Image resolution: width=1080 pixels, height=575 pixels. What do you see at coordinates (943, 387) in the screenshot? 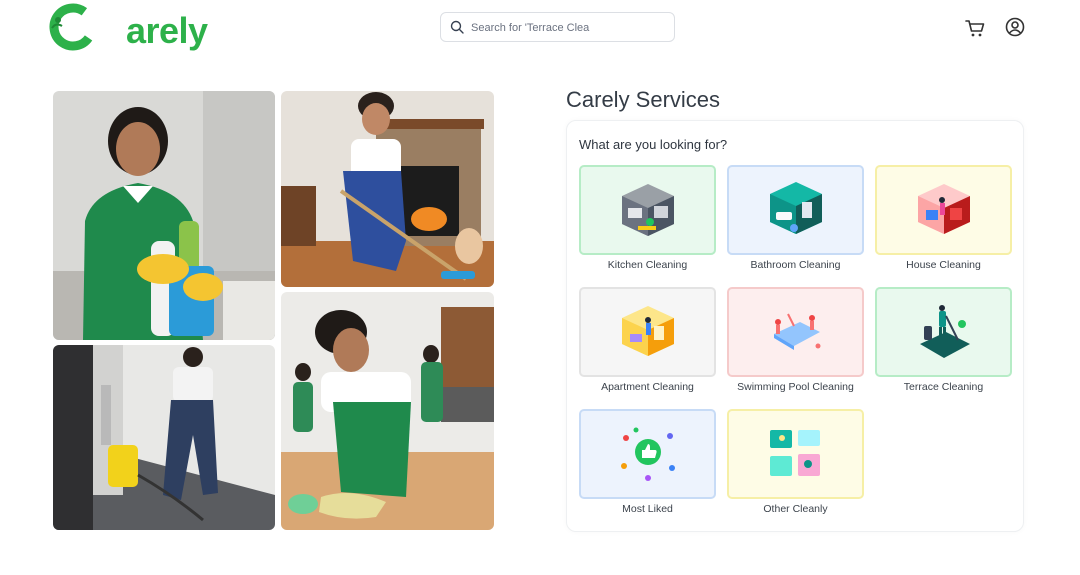
I see `service-label: Terrace Cleaning` at bounding box center [943, 387].